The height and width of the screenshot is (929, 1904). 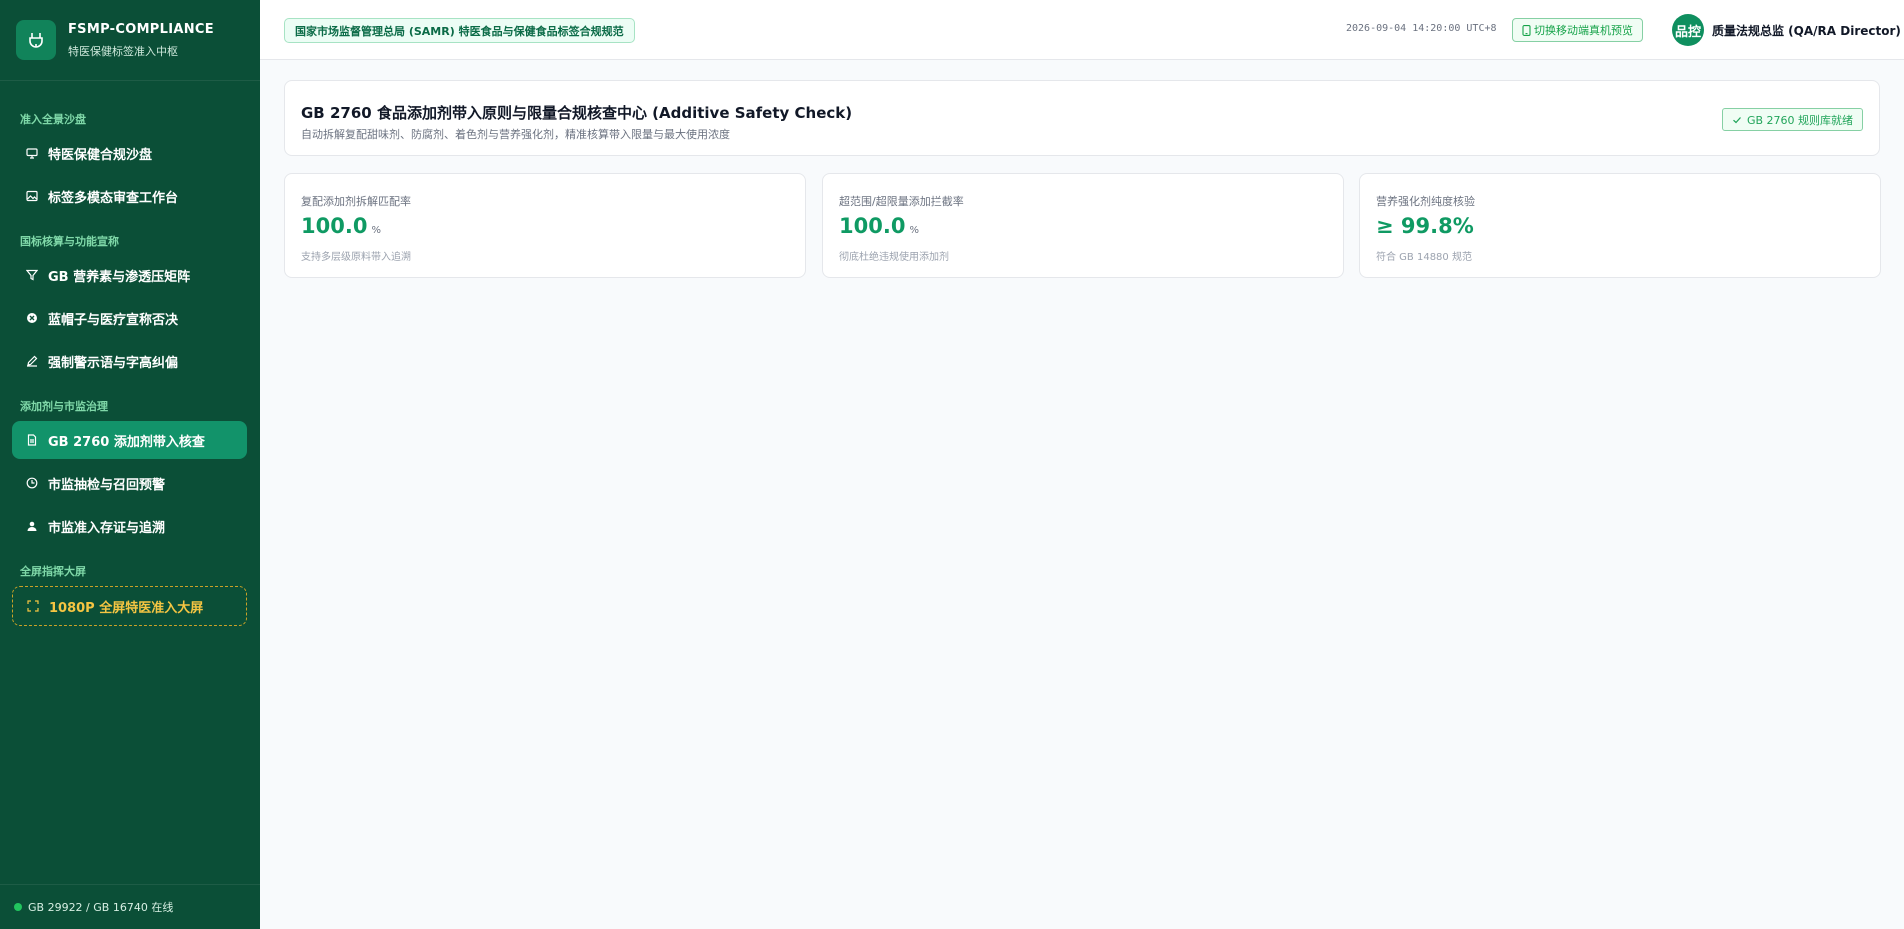 What do you see at coordinates (107, 485) in the screenshot?
I see `sidebar-item-label: 市监抽检与召回预警` at bounding box center [107, 485].